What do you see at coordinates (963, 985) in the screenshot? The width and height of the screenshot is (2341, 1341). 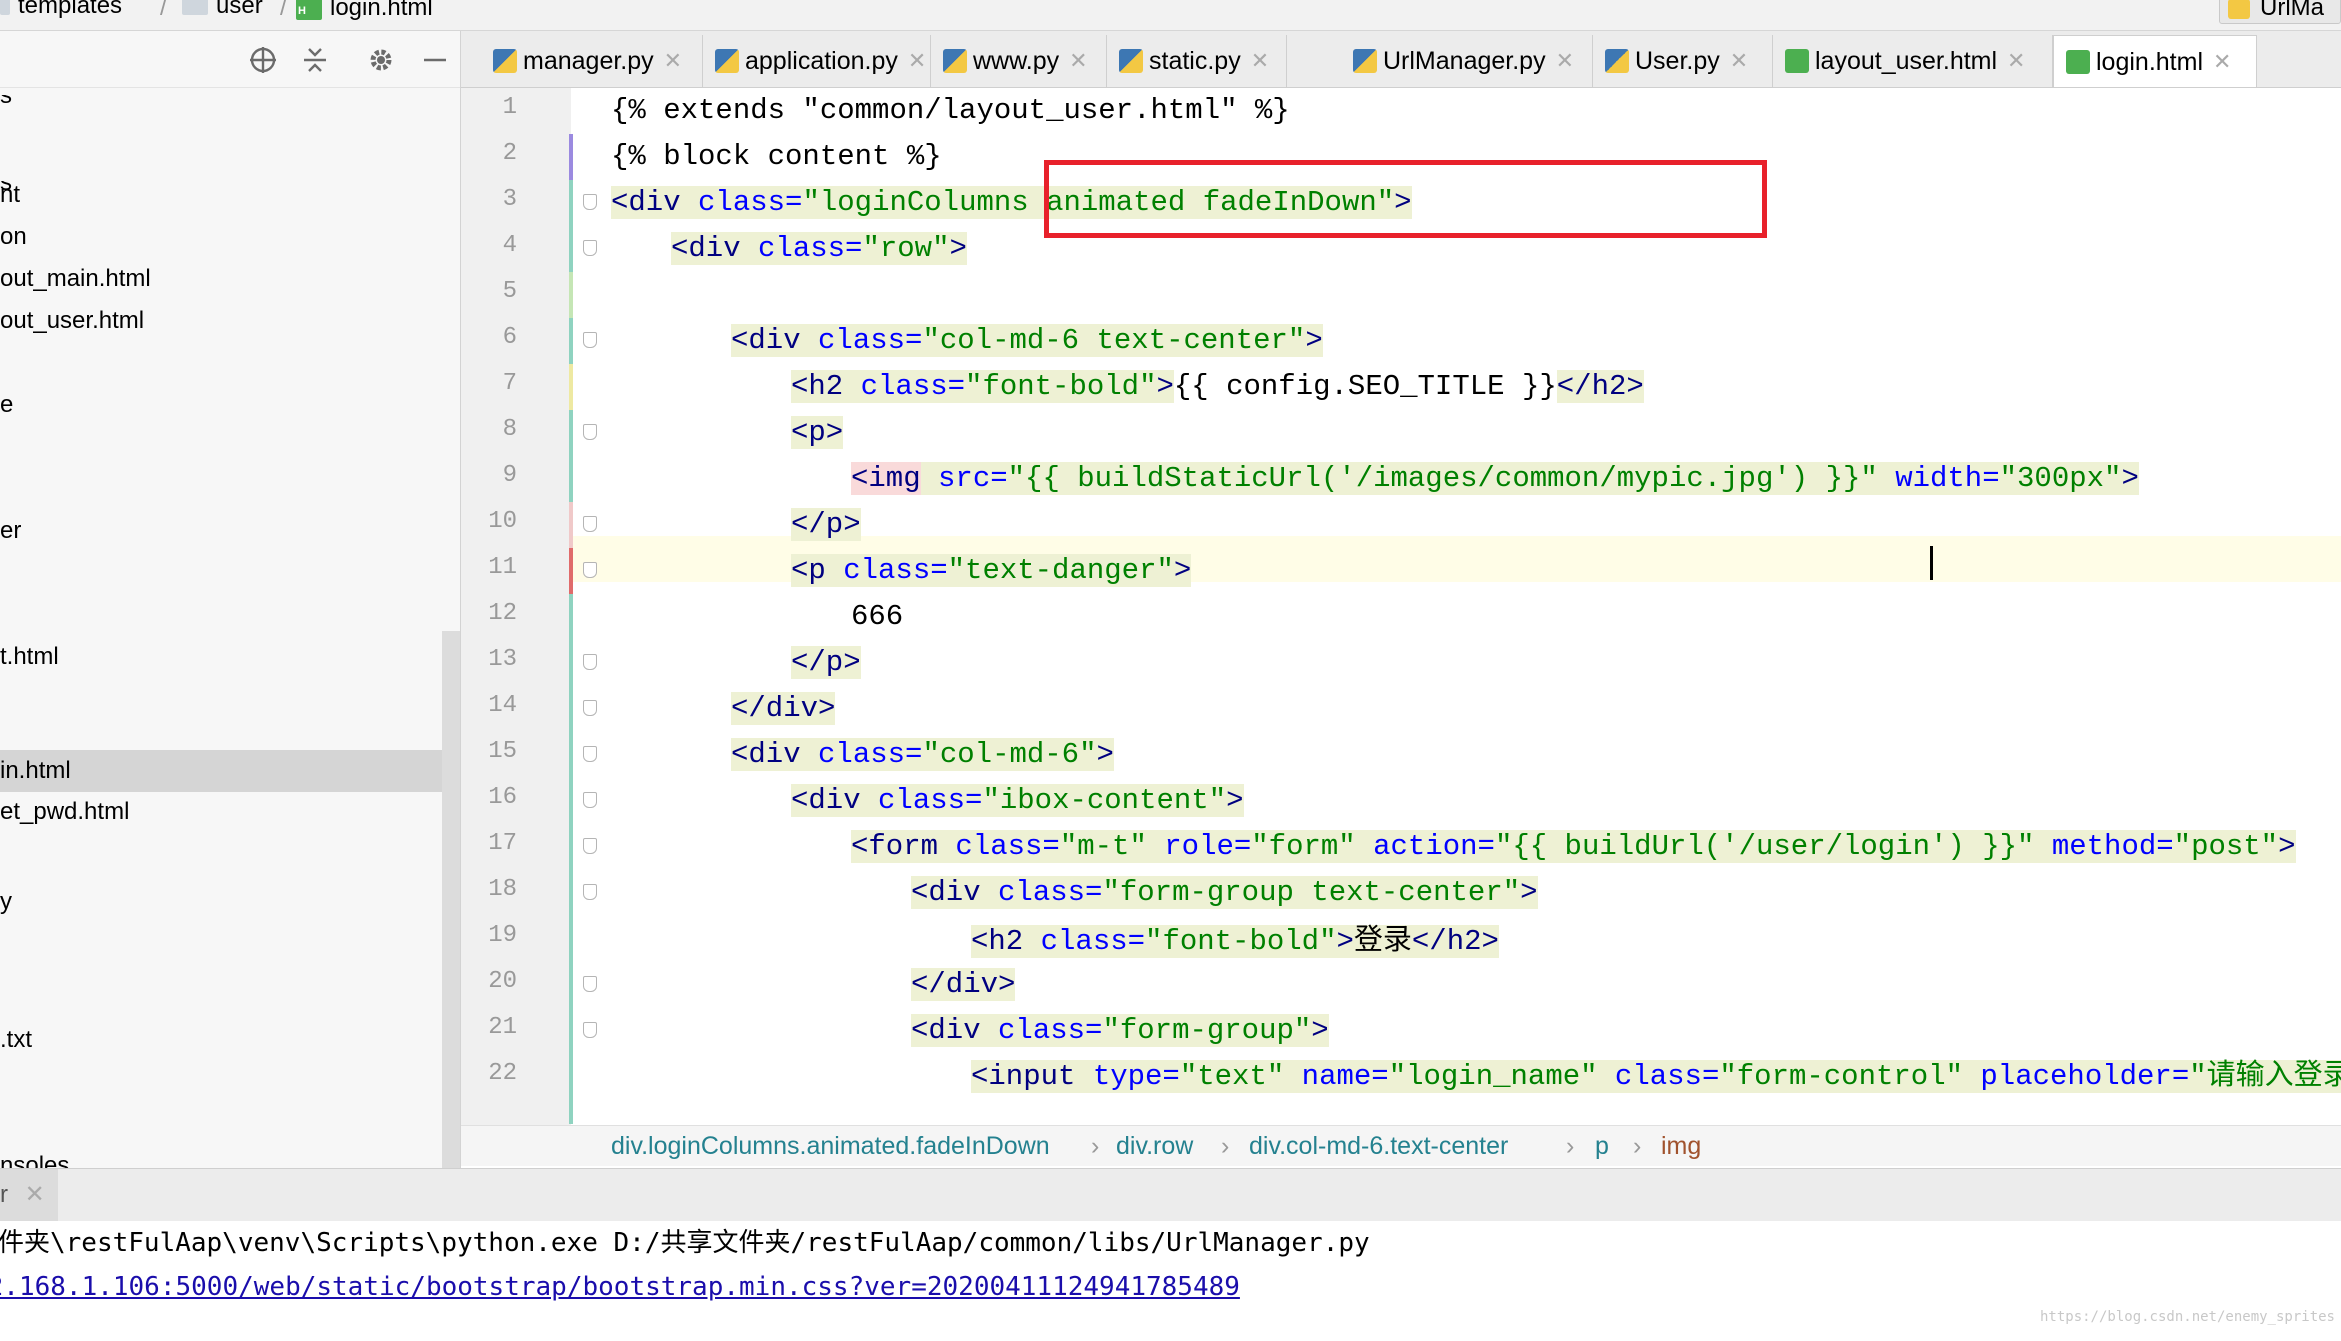 I see `code-line-20: </div>` at bounding box center [963, 985].